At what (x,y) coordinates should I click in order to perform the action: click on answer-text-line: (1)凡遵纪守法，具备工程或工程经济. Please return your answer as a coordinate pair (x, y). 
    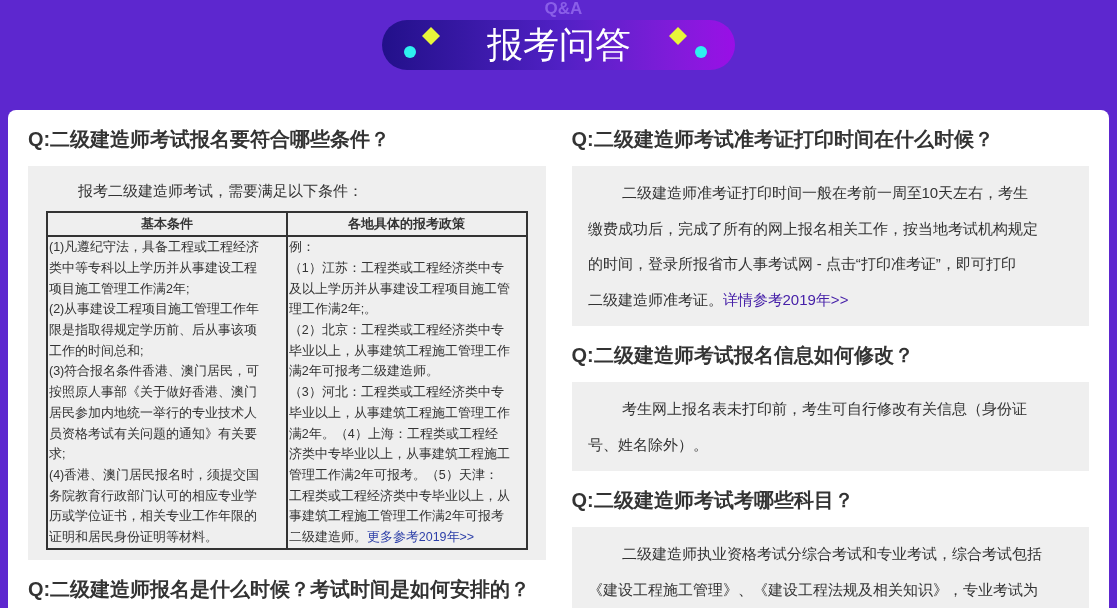
    Looking at the image, I should click on (154, 247).